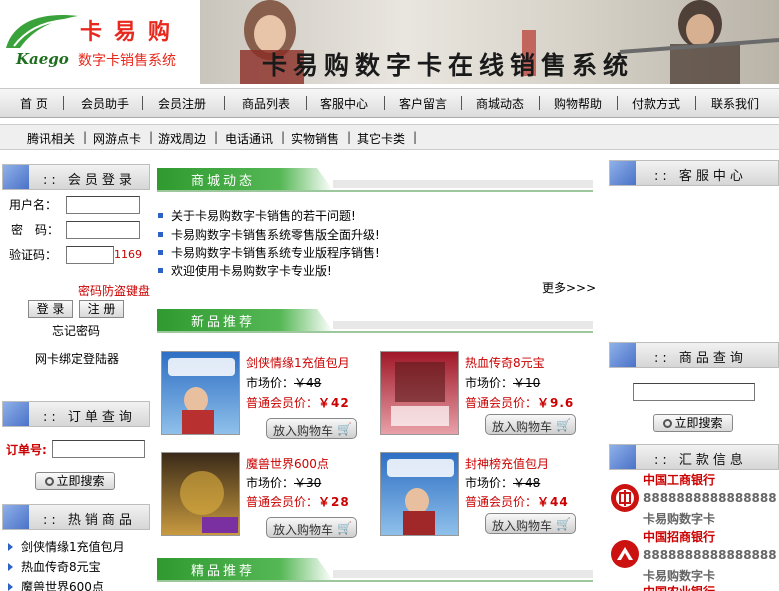 The height and width of the screenshot is (591, 779). What do you see at coordinates (463, 574) in the screenshot?
I see `section-bar` at bounding box center [463, 574].